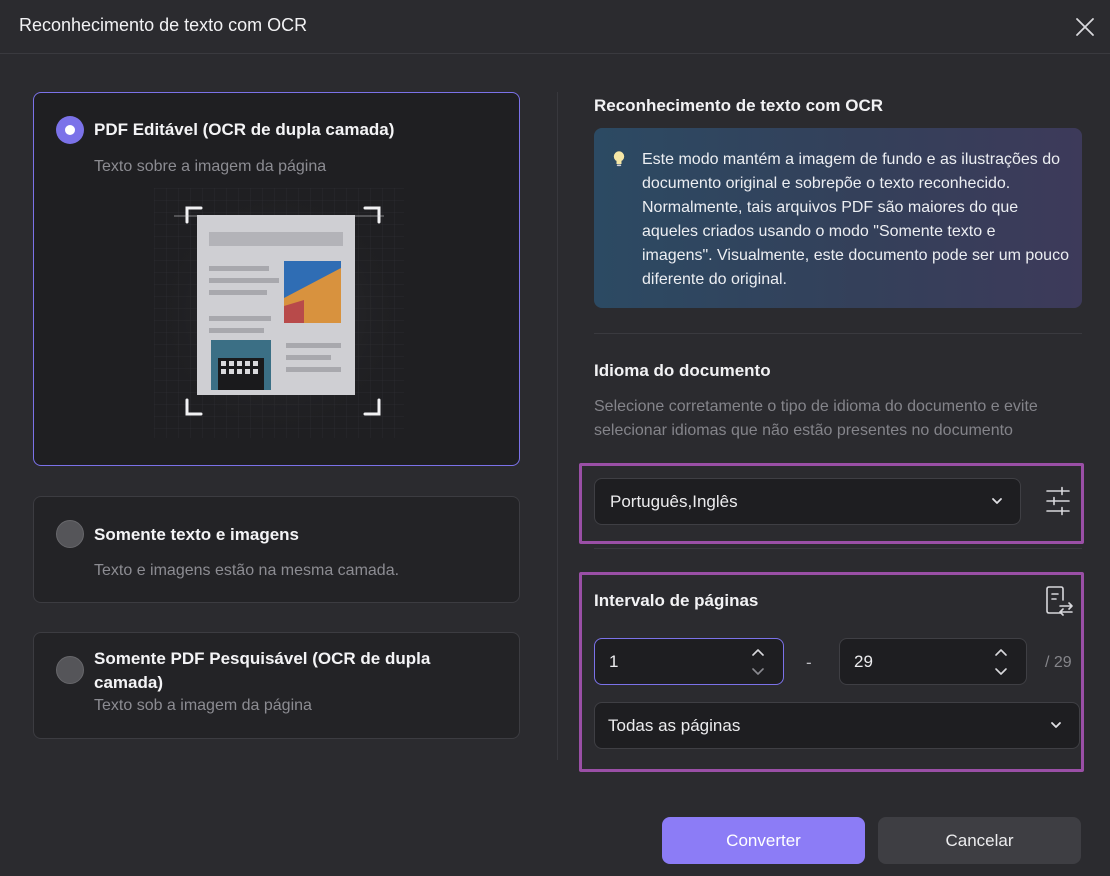 Image resolution: width=1110 pixels, height=876 pixels. I want to click on language-settings-button, so click(1058, 501).